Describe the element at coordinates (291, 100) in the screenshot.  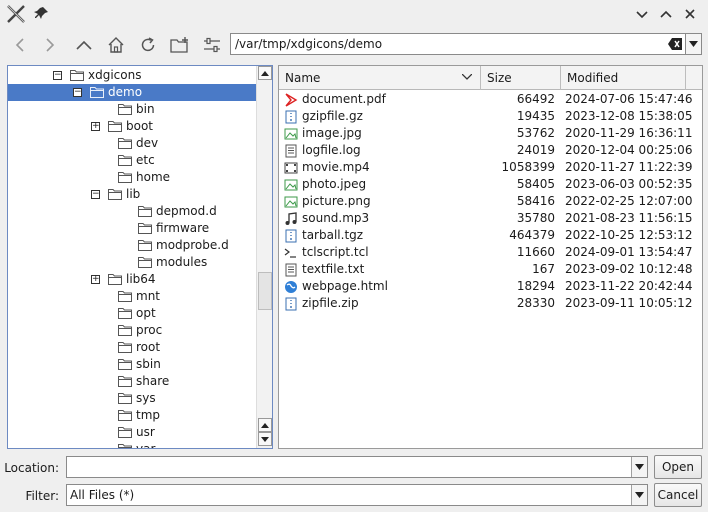
I see `pdf-icon` at that location.